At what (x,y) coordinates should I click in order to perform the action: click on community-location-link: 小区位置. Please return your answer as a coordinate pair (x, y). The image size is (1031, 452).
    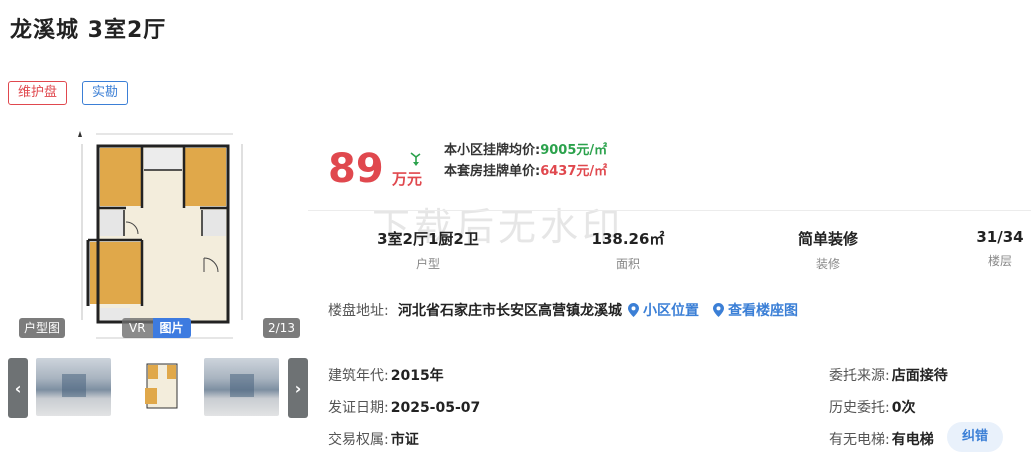
    Looking at the image, I should click on (663, 310).